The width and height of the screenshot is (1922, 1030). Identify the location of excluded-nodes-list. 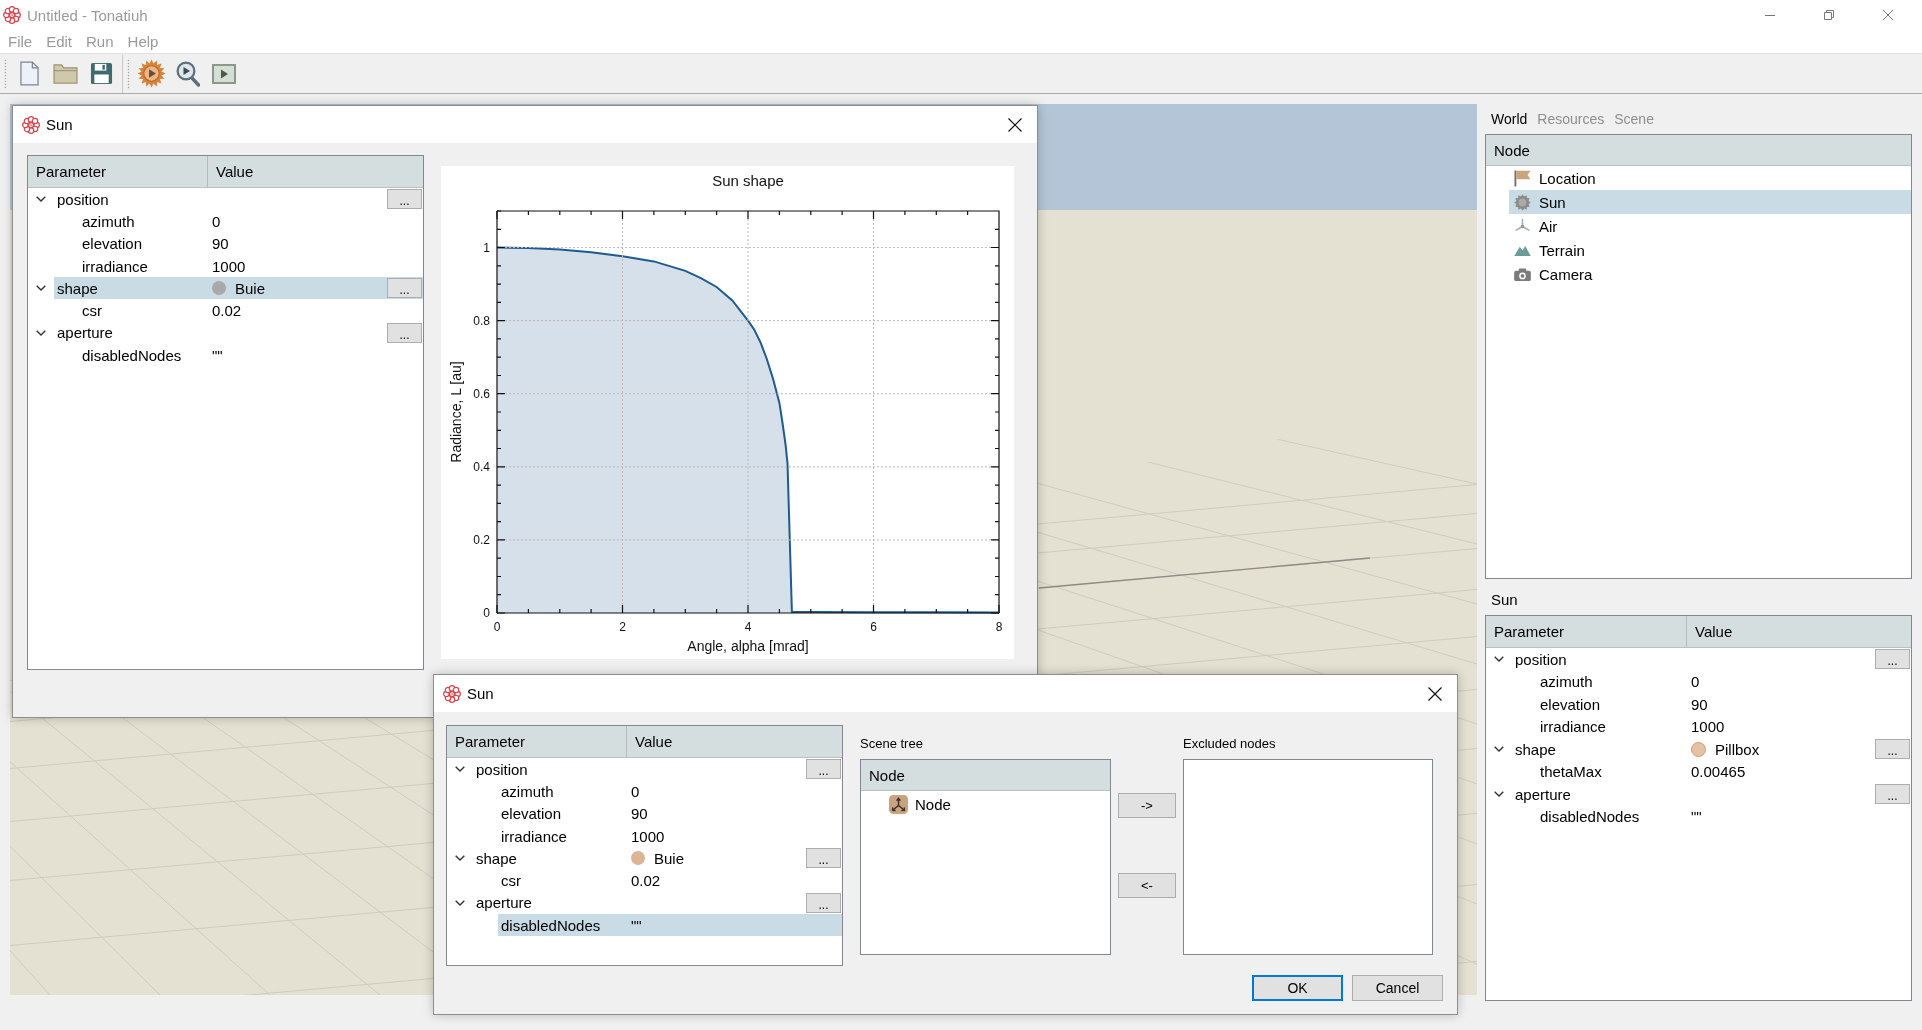
(1308, 857).